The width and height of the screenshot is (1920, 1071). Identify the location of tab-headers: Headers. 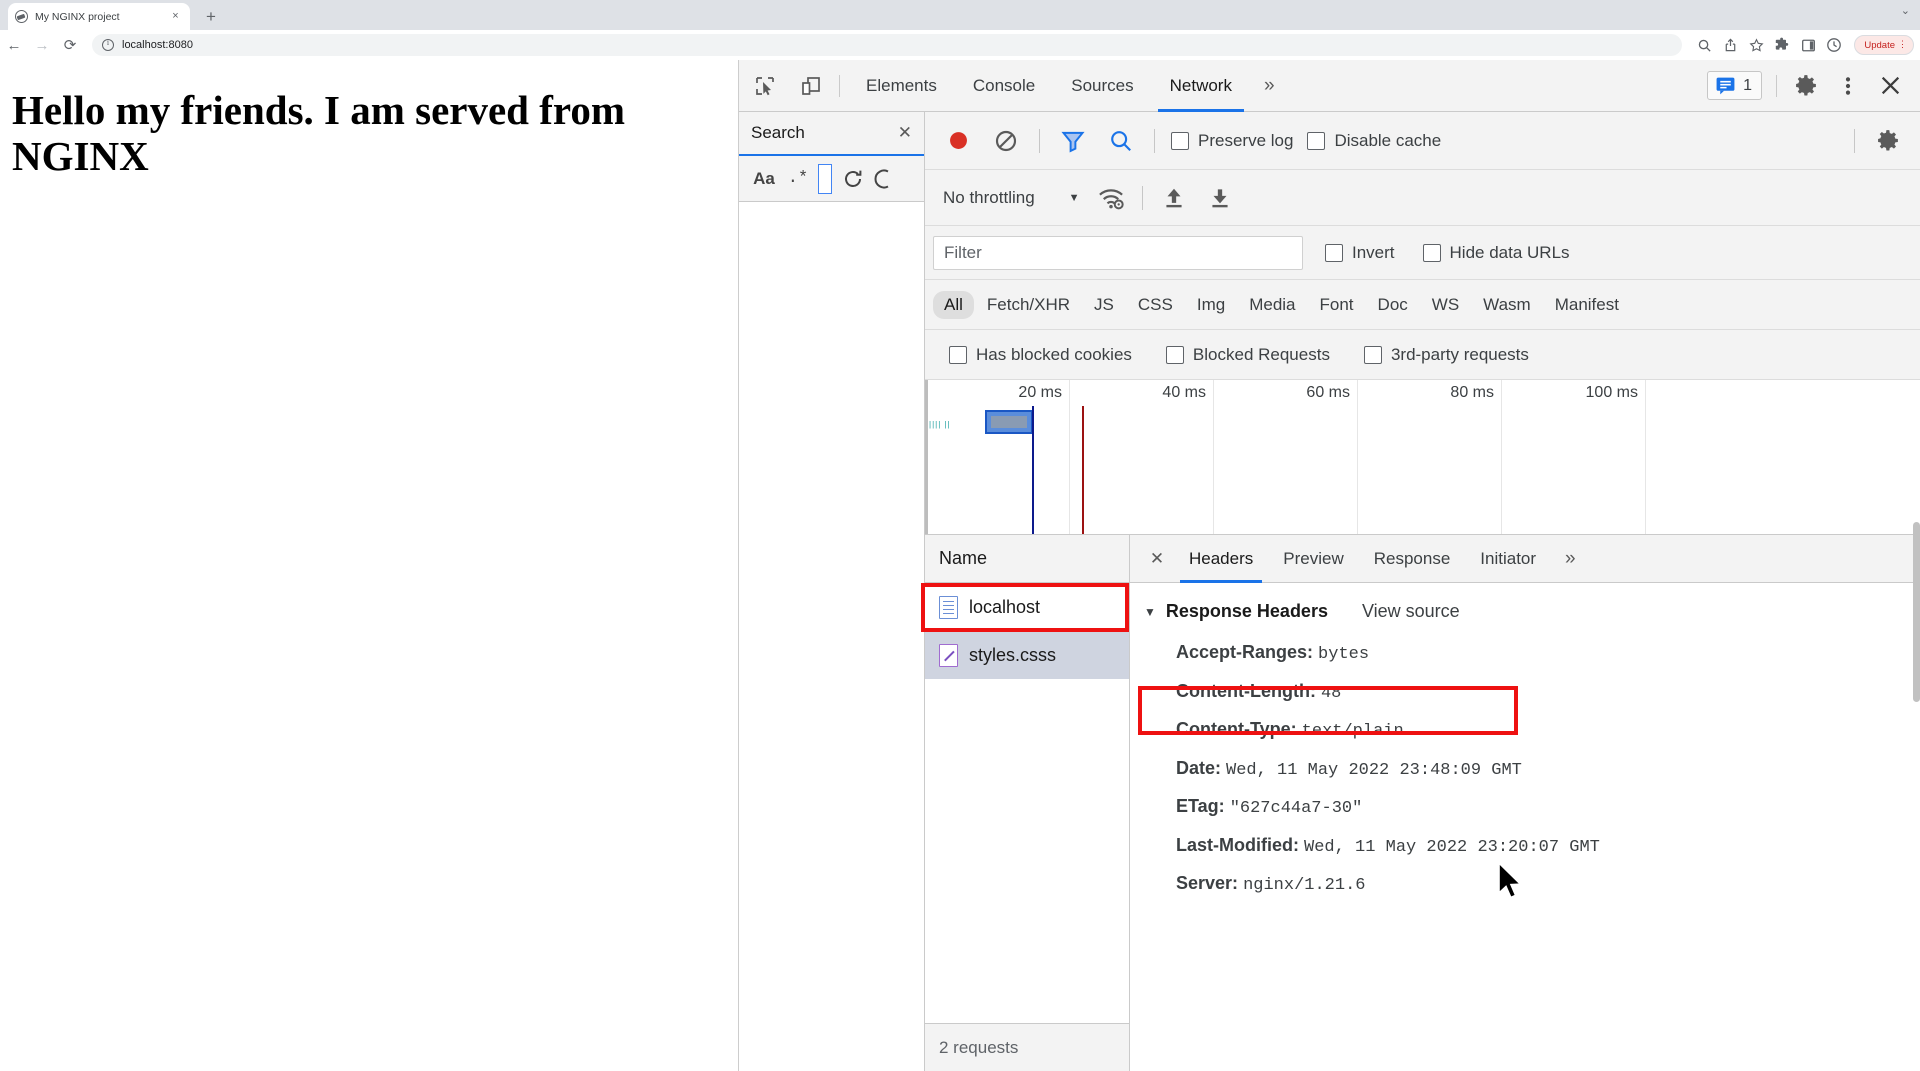
(1221, 559).